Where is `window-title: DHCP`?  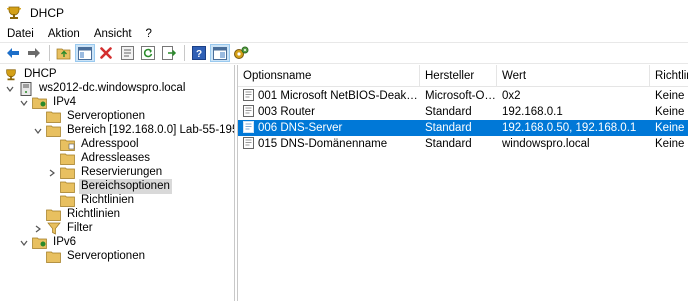 window-title: DHCP is located at coordinates (47, 13).